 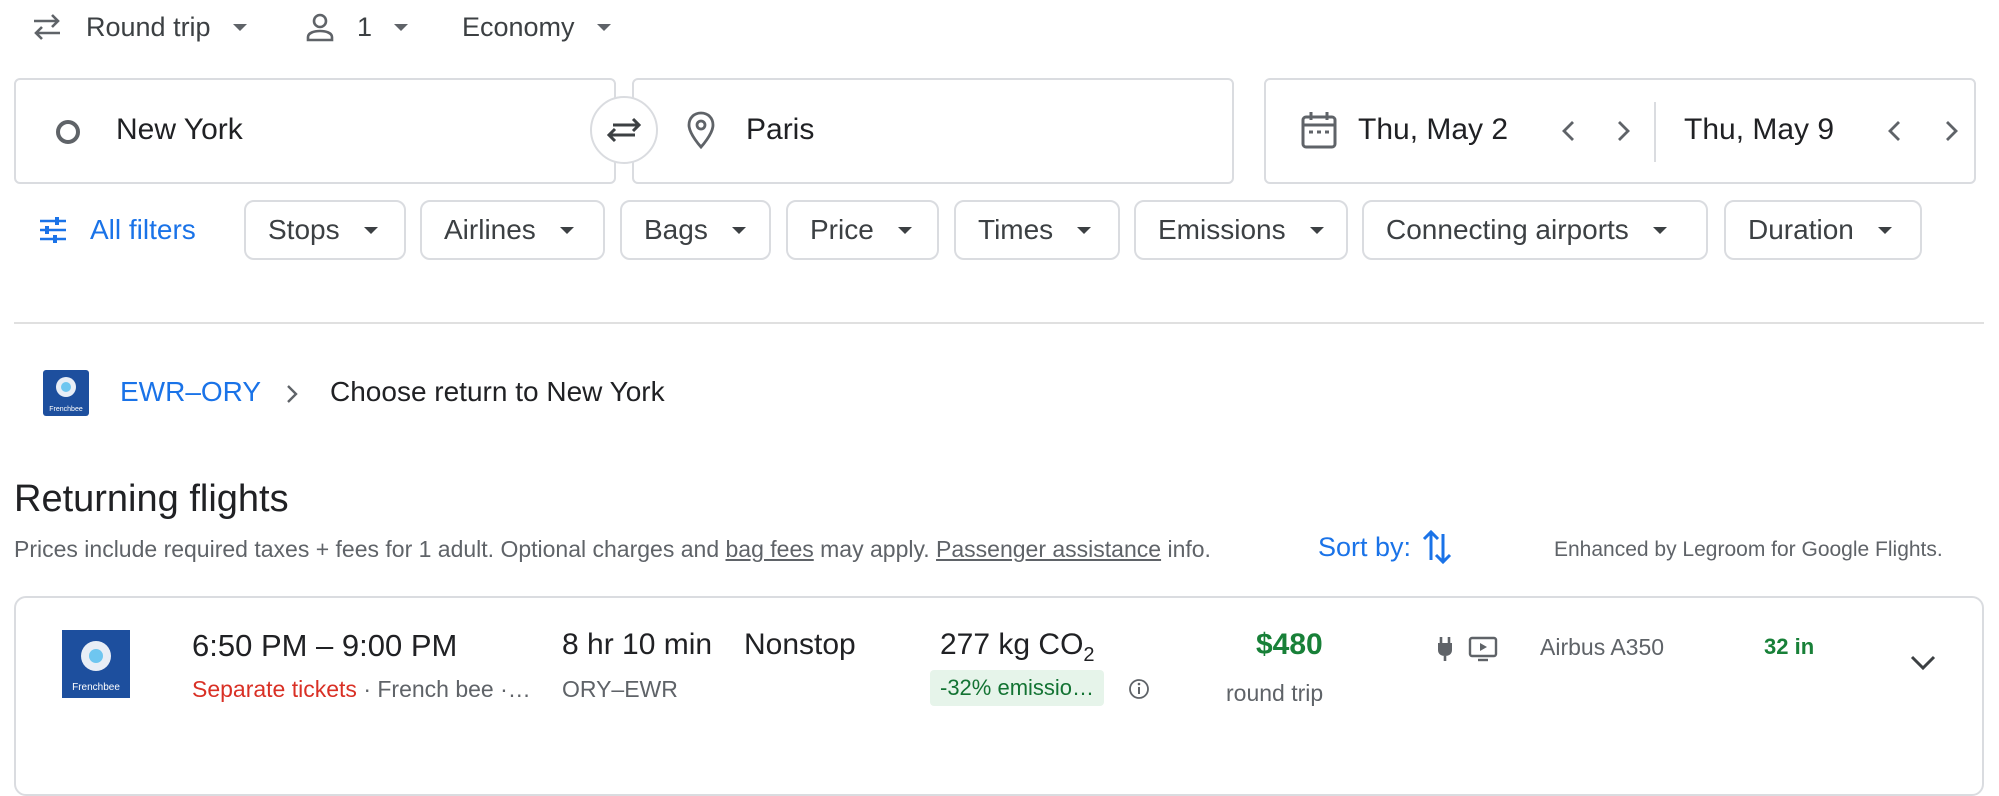 What do you see at coordinates (325, 645) in the screenshot?
I see `flight-times: 6:50 PM – 9:00 PM` at bounding box center [325, 645].